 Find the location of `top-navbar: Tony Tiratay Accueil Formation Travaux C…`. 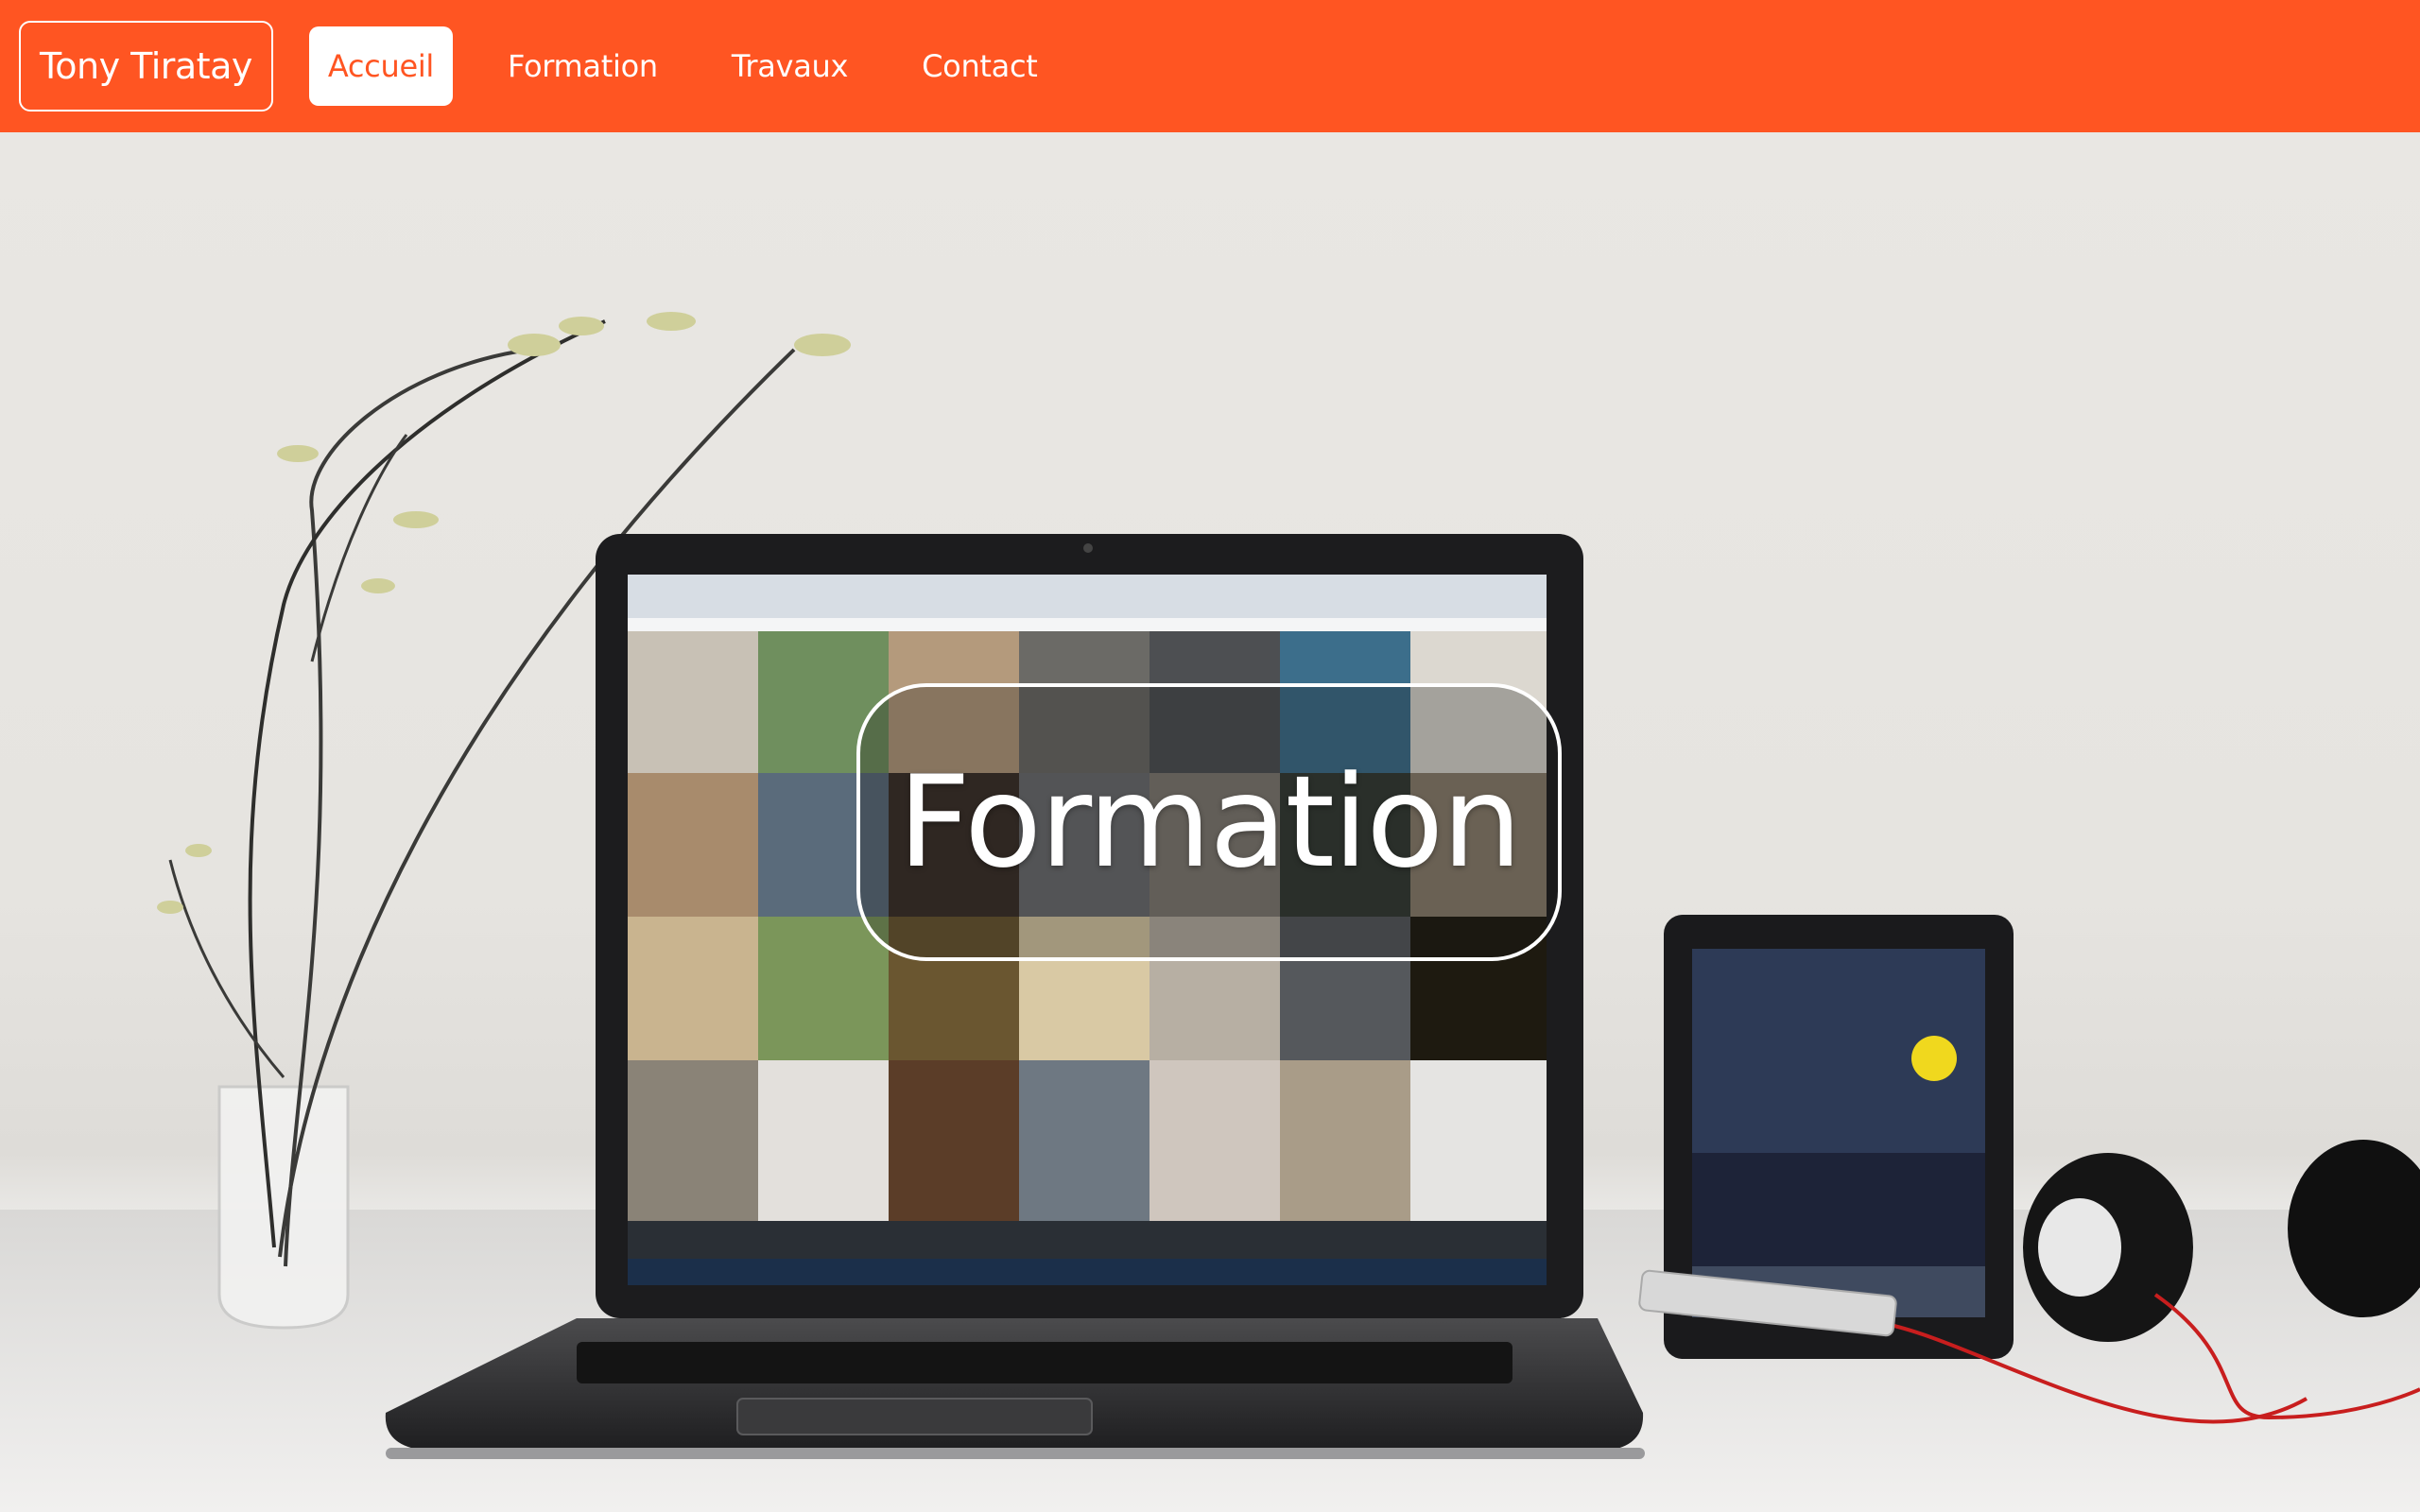

top-navbar: Tony Tiratay Accueil Formation Travaux C… is located at coordinates (1210, 66).